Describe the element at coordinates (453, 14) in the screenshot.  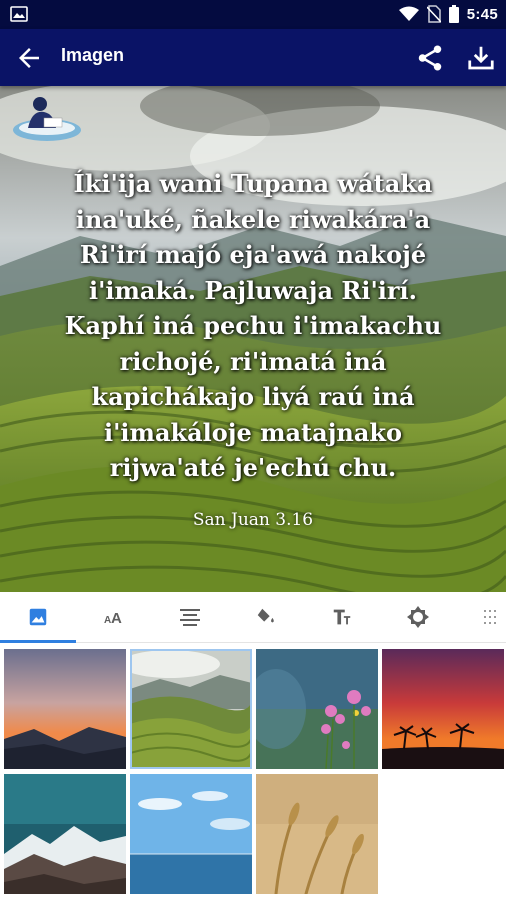
I see `battery-icon` at that location.